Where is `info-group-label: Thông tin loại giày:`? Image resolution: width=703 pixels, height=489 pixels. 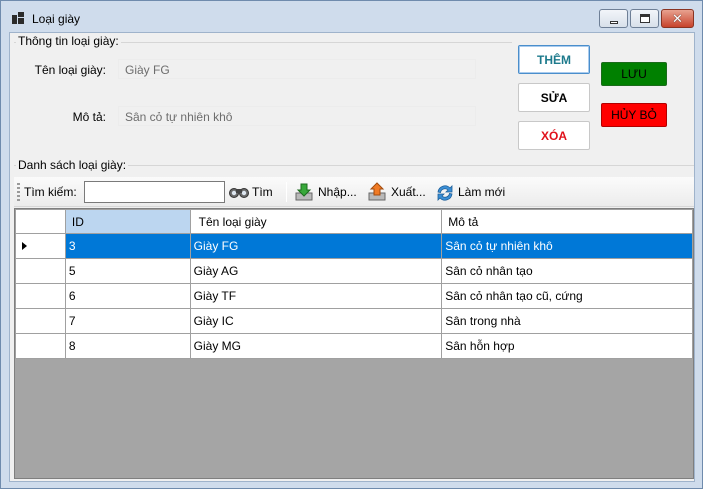 info-group-label: Thông tin loại giày: is located at coordinates (68, 41).